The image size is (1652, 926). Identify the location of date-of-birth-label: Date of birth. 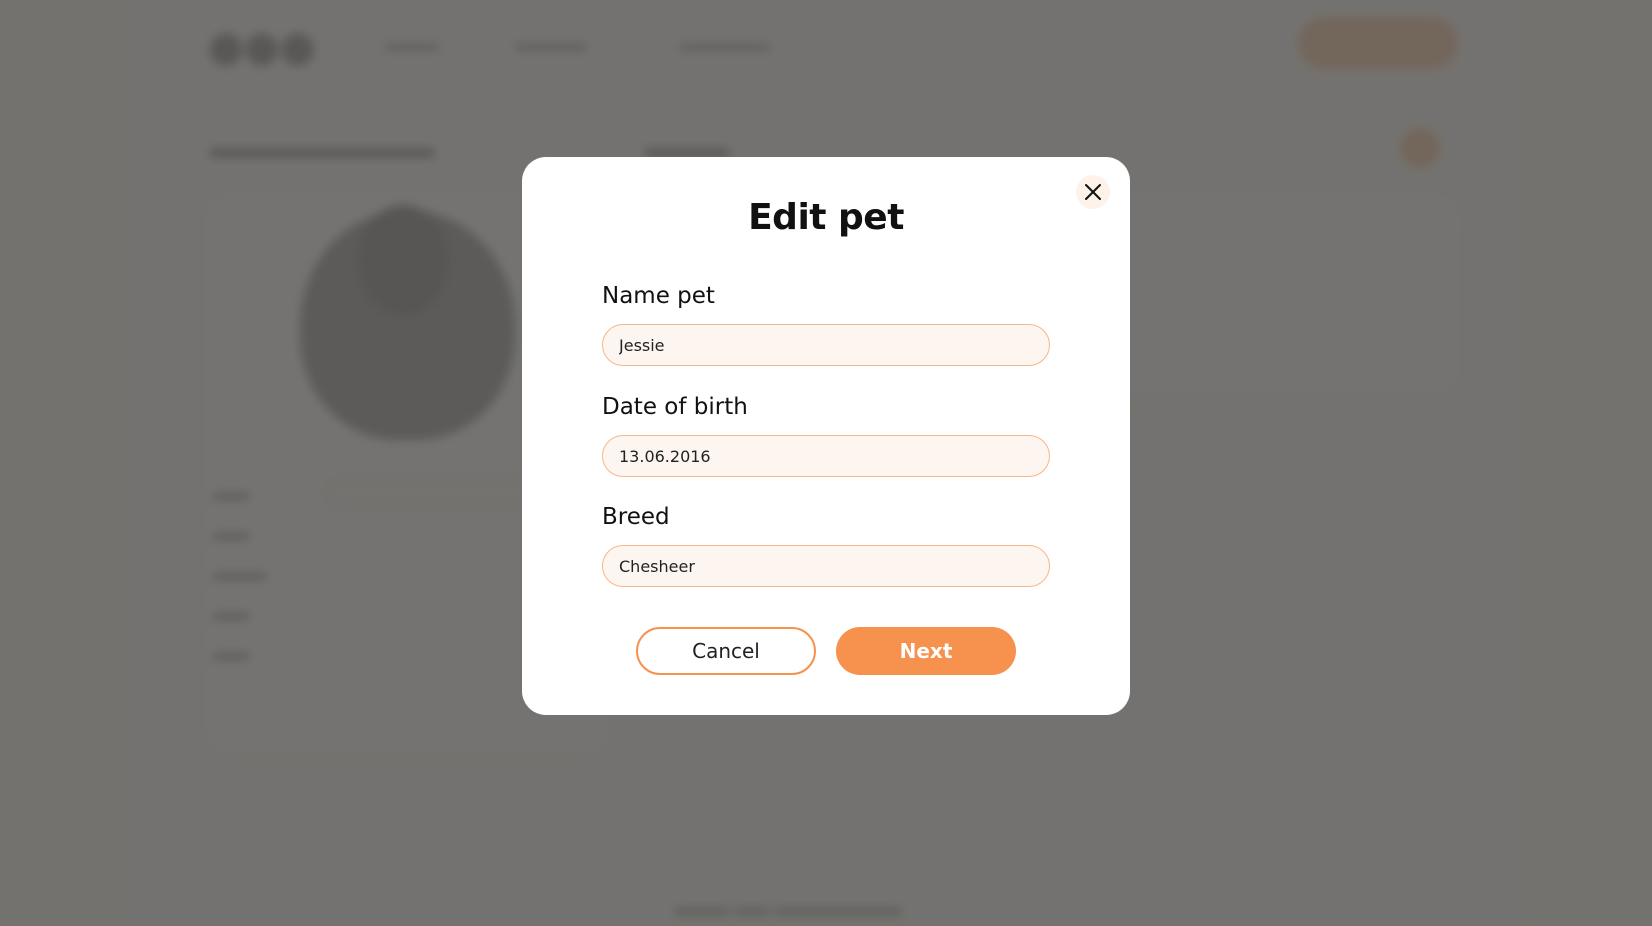
(675, 407).